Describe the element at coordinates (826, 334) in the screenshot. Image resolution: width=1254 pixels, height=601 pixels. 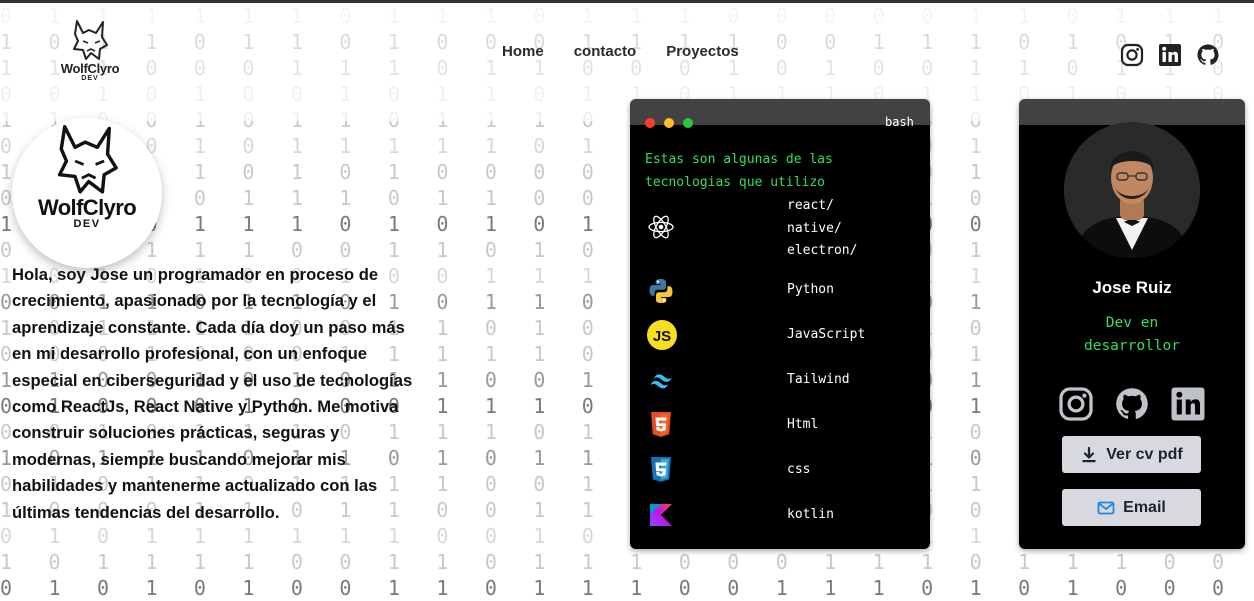
I see `tech-label: JavaScript` at that location.